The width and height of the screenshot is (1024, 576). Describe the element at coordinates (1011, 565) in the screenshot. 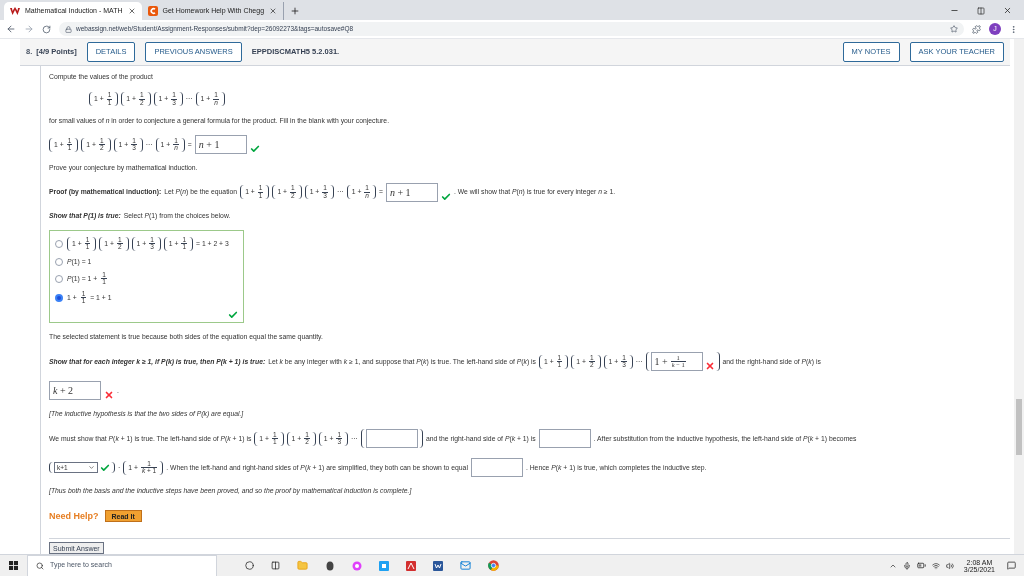

I see `notification-icon` at that location.